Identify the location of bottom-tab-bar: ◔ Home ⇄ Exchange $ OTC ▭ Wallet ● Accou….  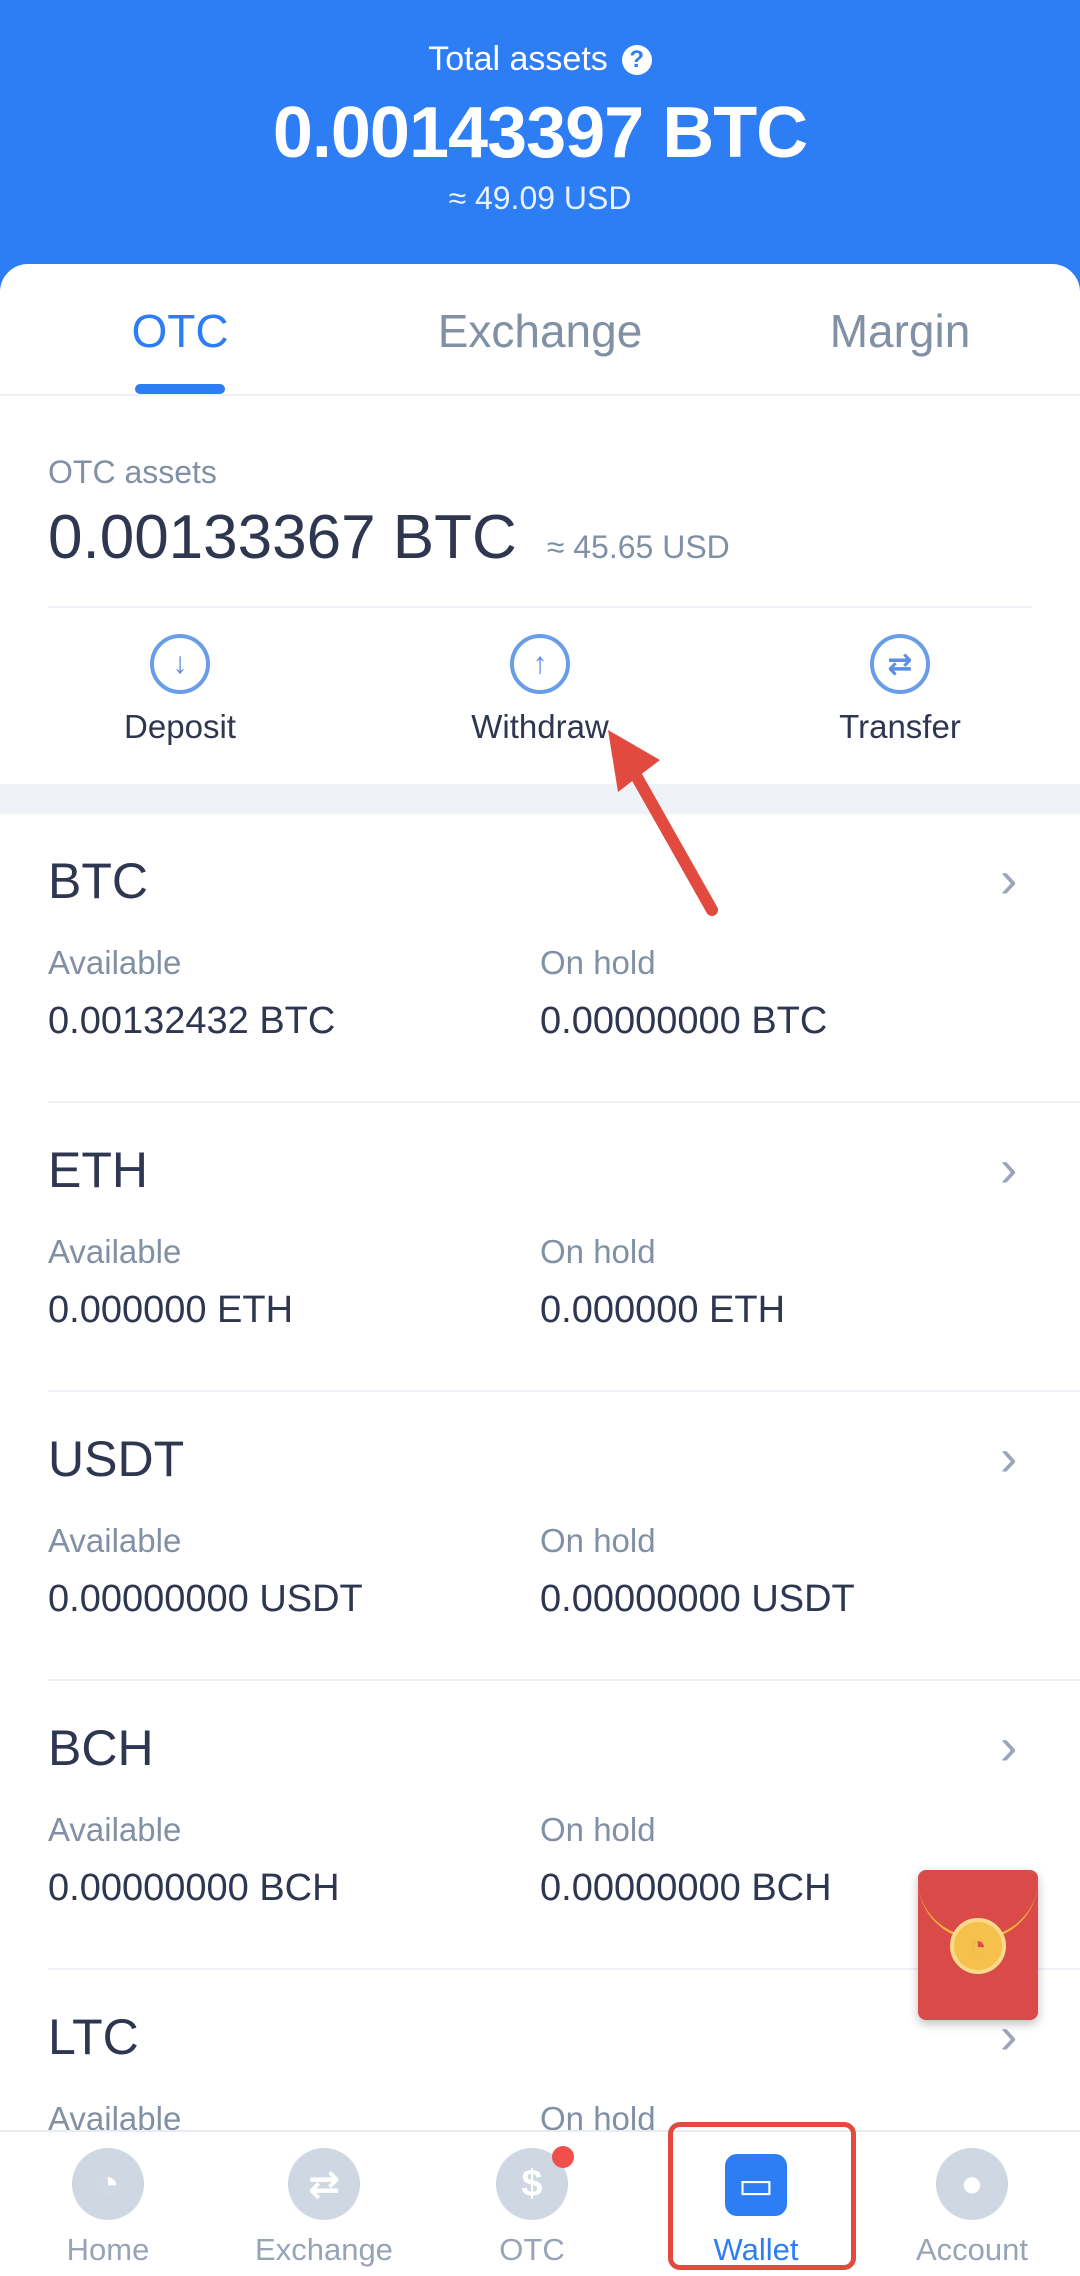
(540, 2203).